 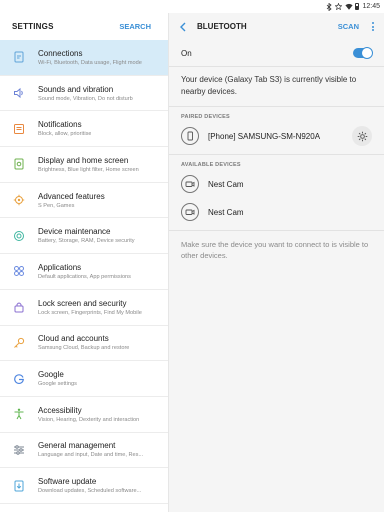 What do you see at coordinates (348, 26) in the screenshot?
I see `scan-button: SCAN` at bounding box center [348, 26].